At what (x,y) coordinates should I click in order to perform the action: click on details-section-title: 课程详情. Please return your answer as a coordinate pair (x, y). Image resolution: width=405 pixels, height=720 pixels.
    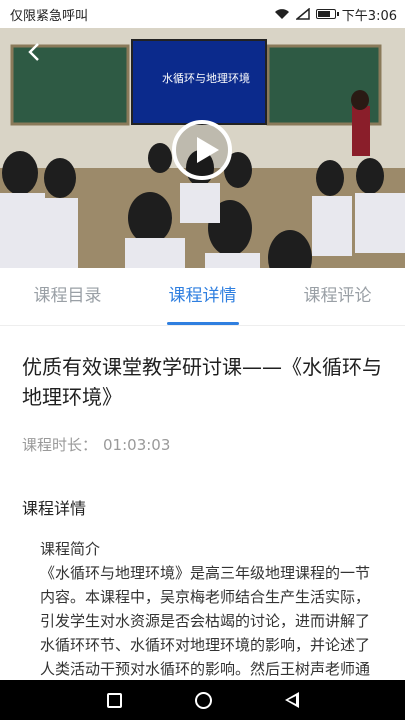
    Looking at the image, I should click on (54, 508).